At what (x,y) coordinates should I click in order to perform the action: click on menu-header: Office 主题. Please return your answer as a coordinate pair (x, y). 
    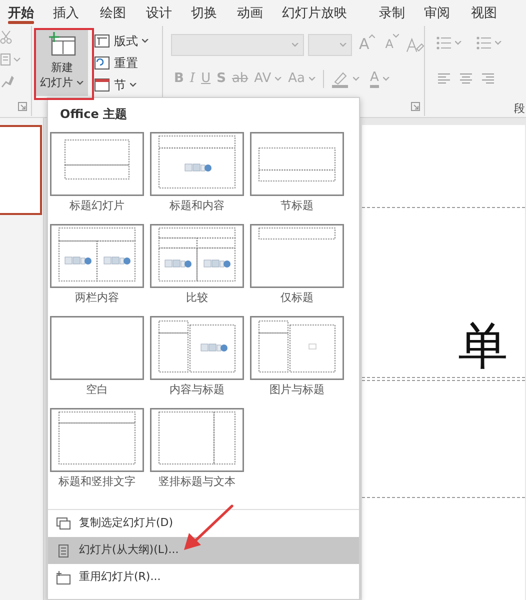
    Looking at the image, I should click on (93, 114).